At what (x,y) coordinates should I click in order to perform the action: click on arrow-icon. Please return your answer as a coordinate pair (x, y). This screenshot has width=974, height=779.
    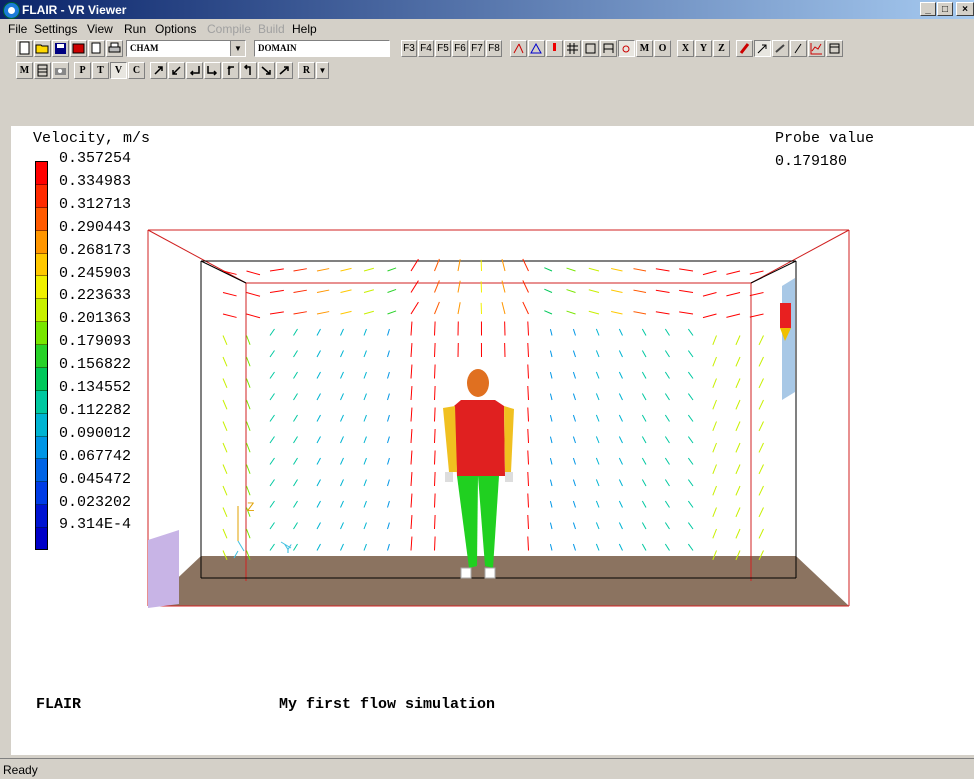
    Looking at the image, I should click on (762, 48).